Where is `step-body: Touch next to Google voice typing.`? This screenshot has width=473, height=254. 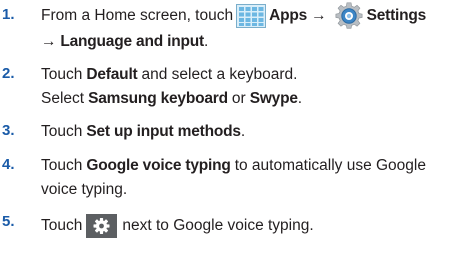 step-body: Touch next to Google voice typing. is located at coordinates (255, 226).